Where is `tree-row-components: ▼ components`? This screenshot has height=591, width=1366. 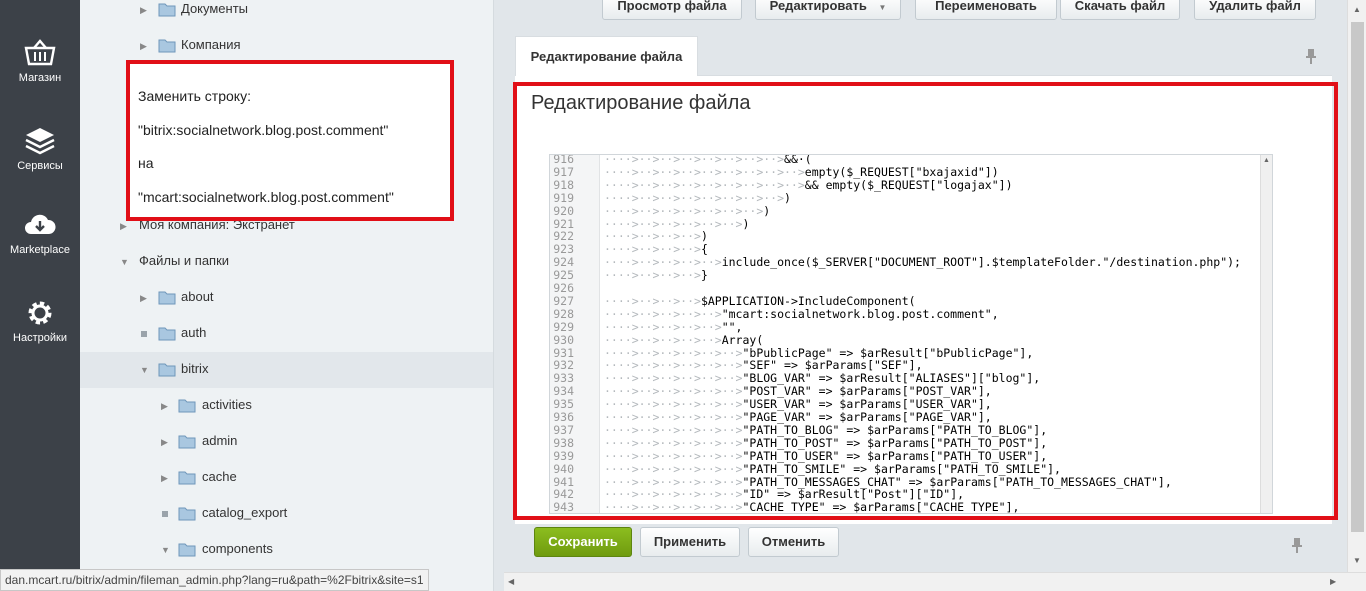
tree-row-components: ▼ components is located at coordinates (286, 550).